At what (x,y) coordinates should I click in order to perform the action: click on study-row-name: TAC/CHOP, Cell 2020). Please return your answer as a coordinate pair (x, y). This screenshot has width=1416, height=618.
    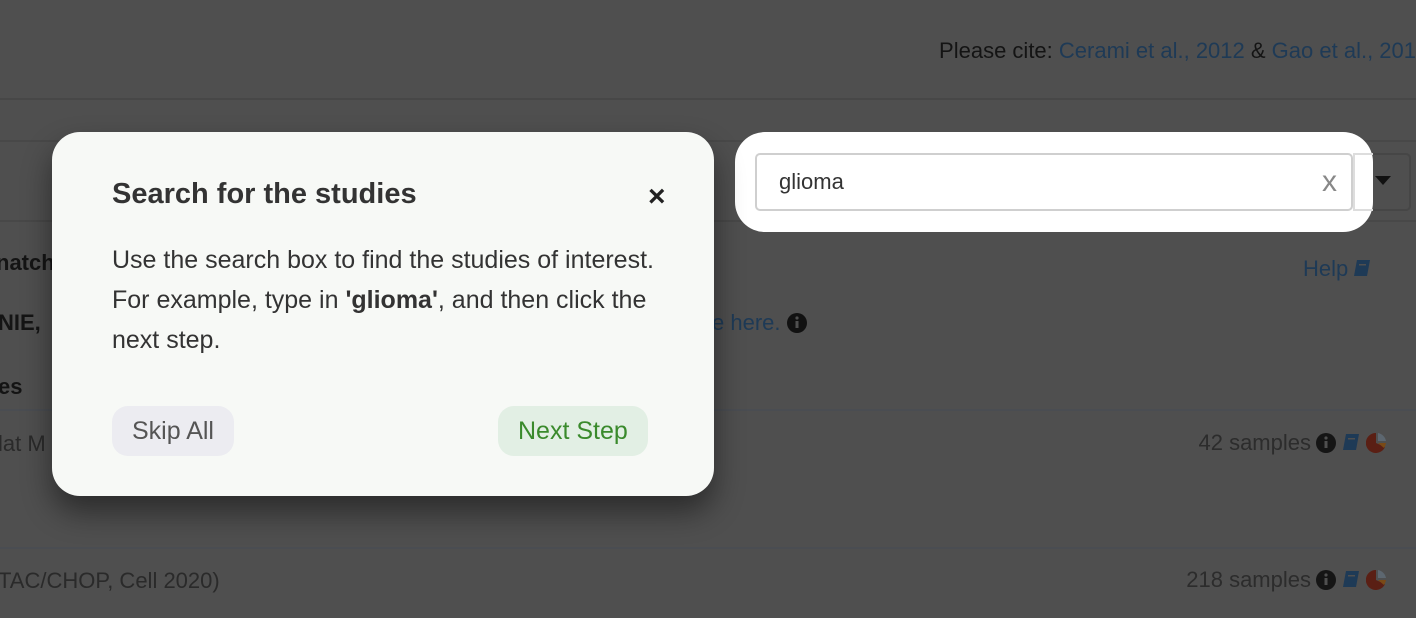
    Looking at the image, I should click on (110, 581).